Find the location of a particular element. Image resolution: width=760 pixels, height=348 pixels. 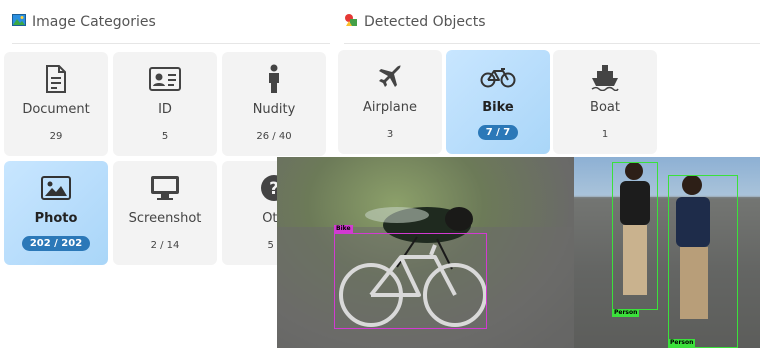

detected-objects-header: Detected Objects is located at coordinates (552, 22).